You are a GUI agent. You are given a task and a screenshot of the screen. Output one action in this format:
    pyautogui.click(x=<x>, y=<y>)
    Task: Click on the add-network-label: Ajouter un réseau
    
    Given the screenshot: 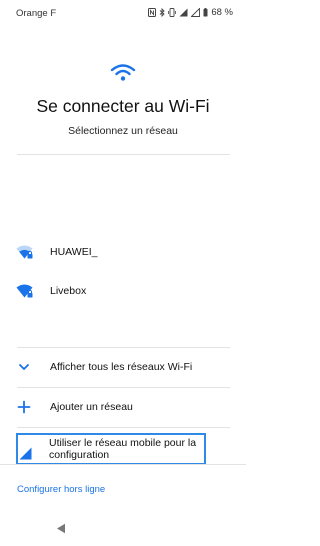 What is the action you would take?
    pyautogui.click(x=91, y=407)
    